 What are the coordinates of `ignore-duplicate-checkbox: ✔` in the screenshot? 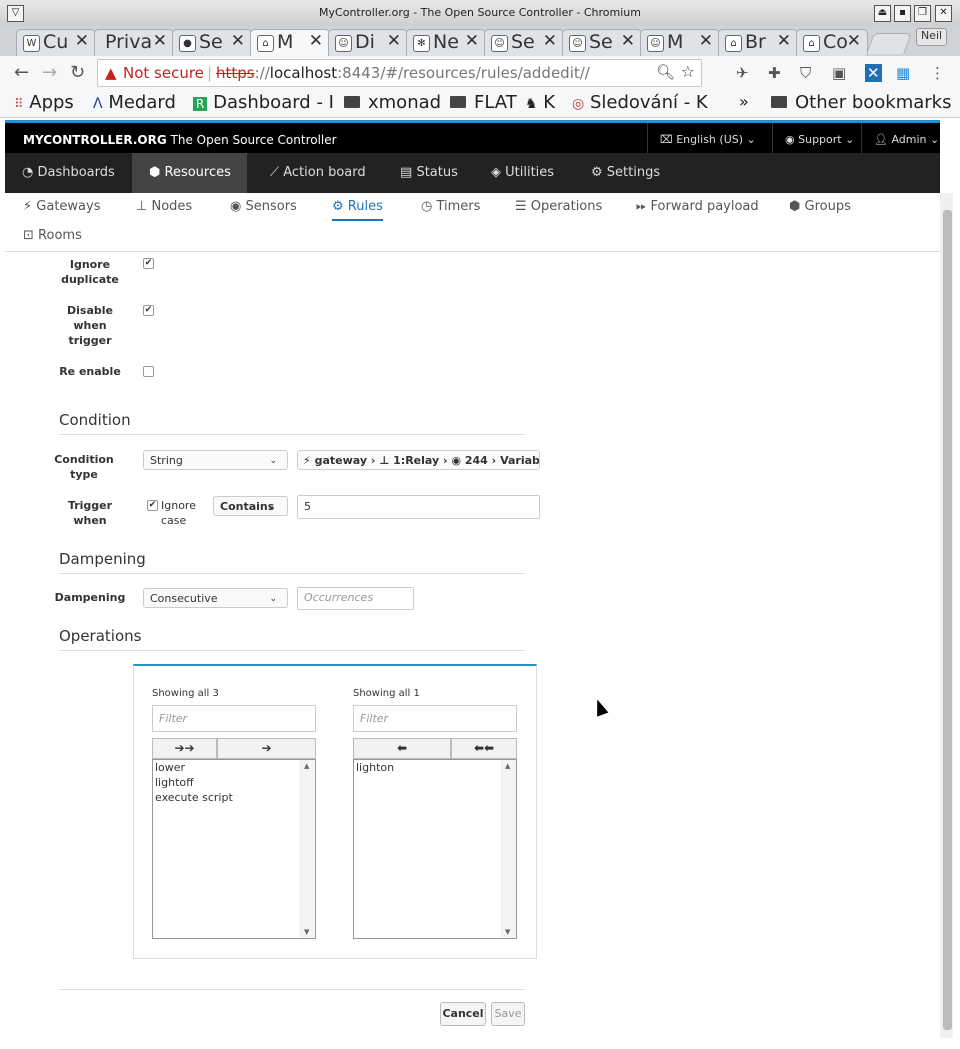 It's located at (148, 263).